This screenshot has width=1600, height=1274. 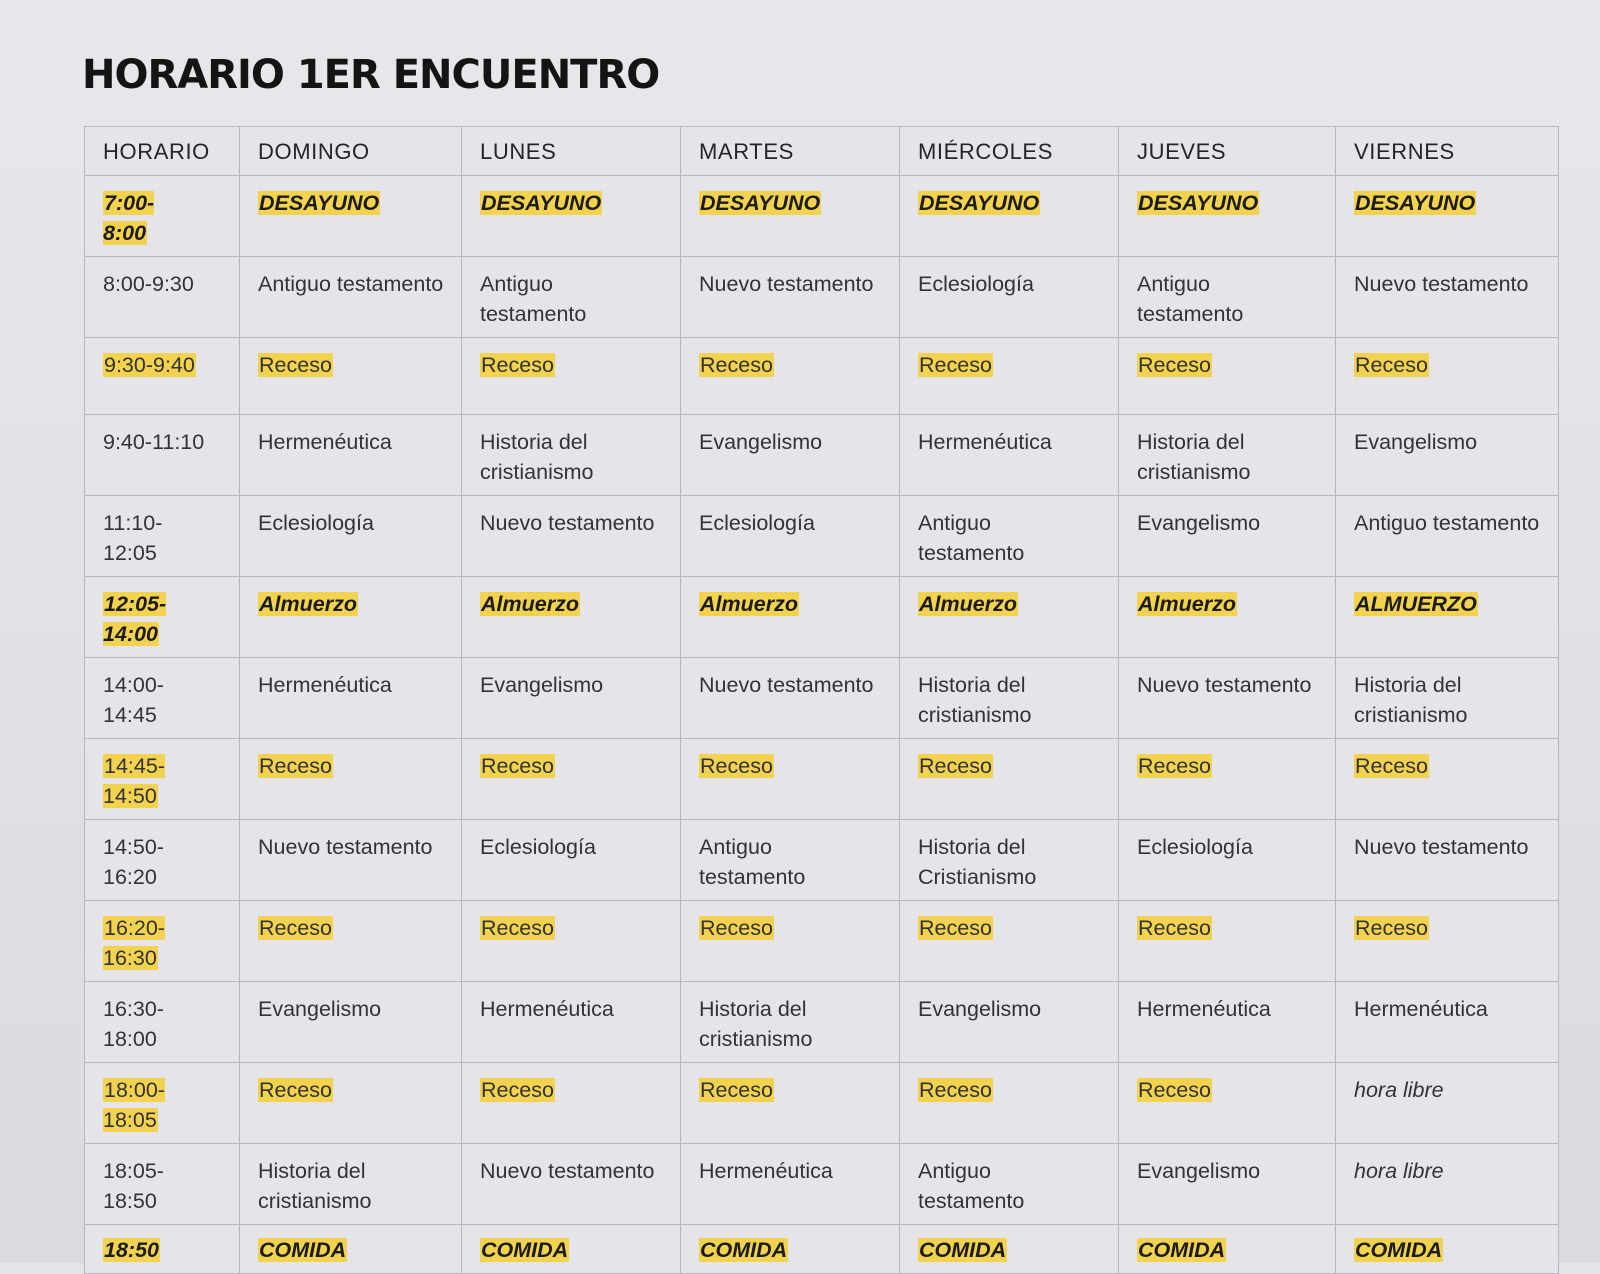 I want to click on time-part: 12:05, so click(x=130, y=553).